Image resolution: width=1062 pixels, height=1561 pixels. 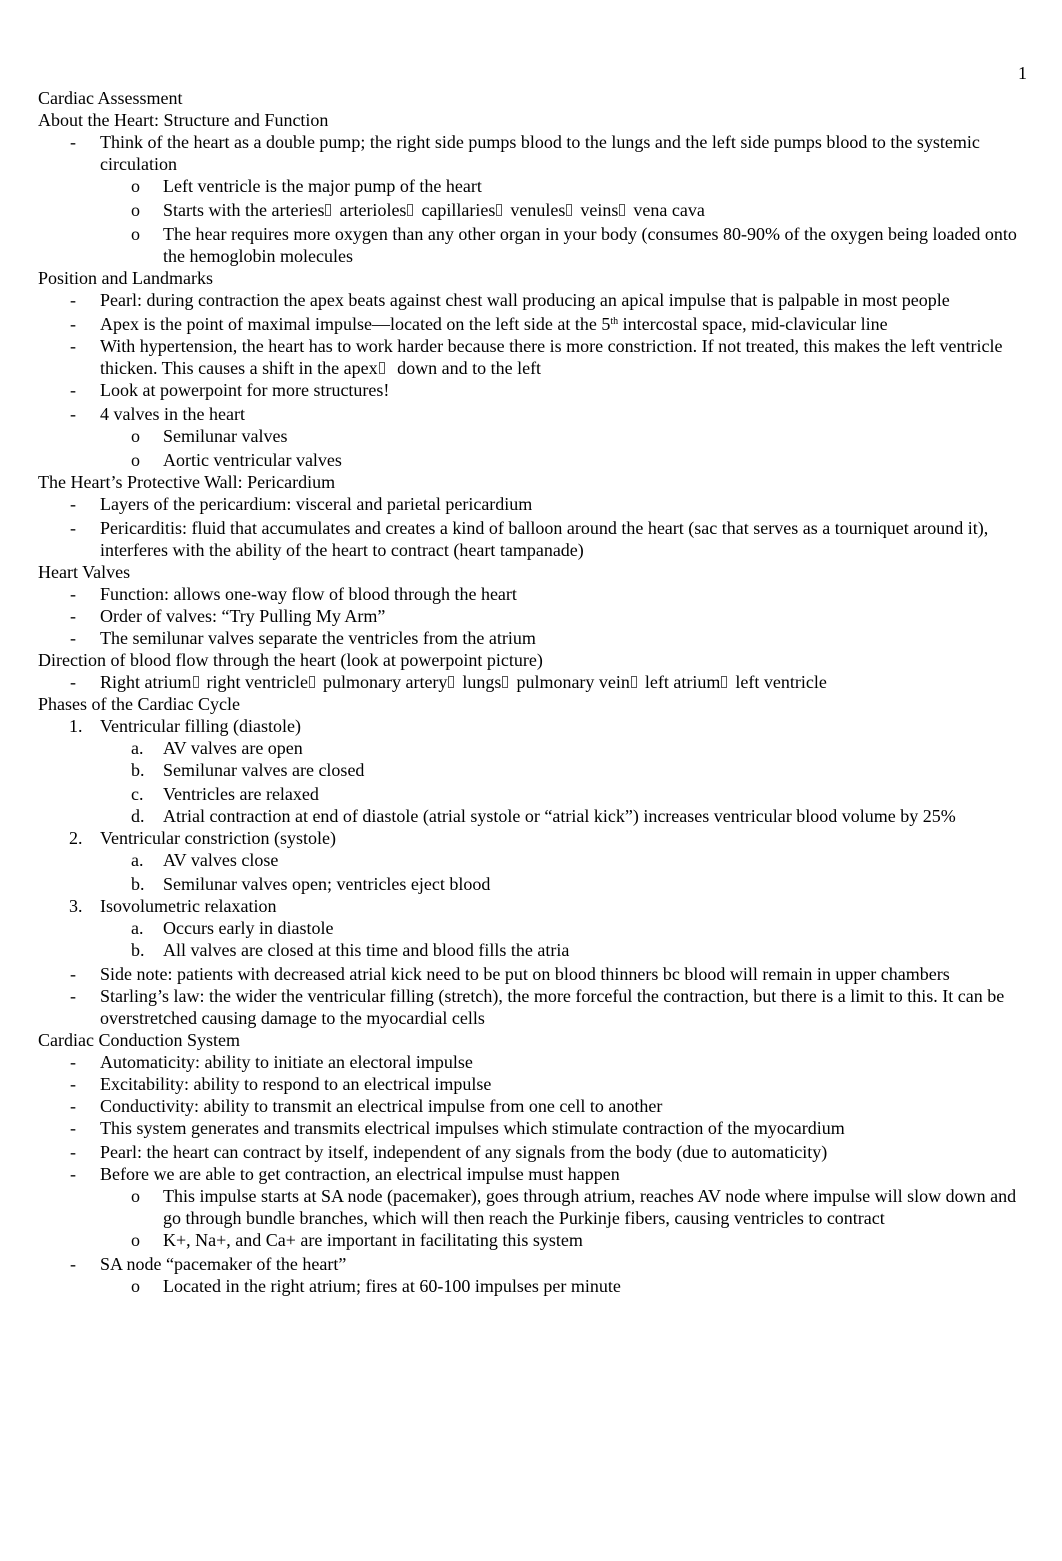 I want to click on list-item: 1. Ventricular filling (diastole), so click(x=185, y=726).